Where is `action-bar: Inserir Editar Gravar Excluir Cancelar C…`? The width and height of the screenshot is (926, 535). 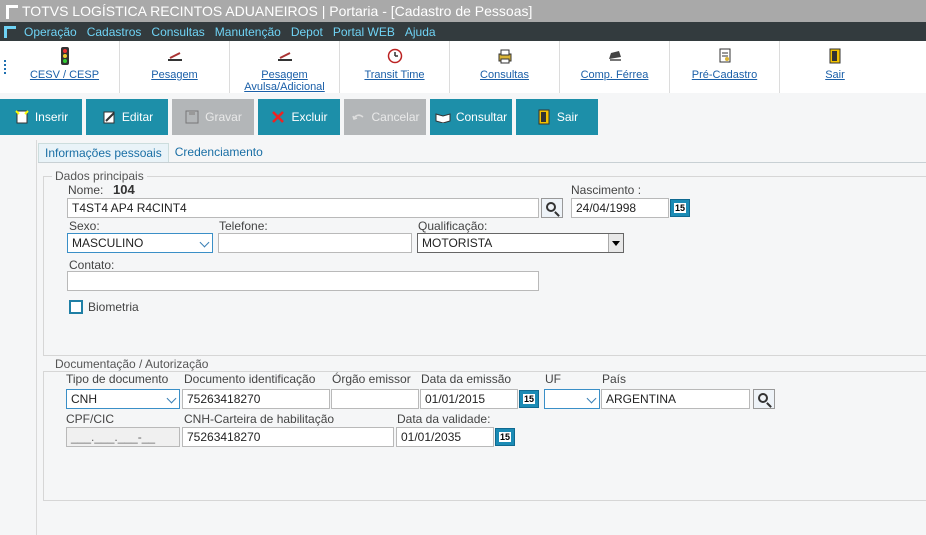
action-bar: Inserir Editar Gravar Excluir Cancelar C… is located at coordinates (301, 117).